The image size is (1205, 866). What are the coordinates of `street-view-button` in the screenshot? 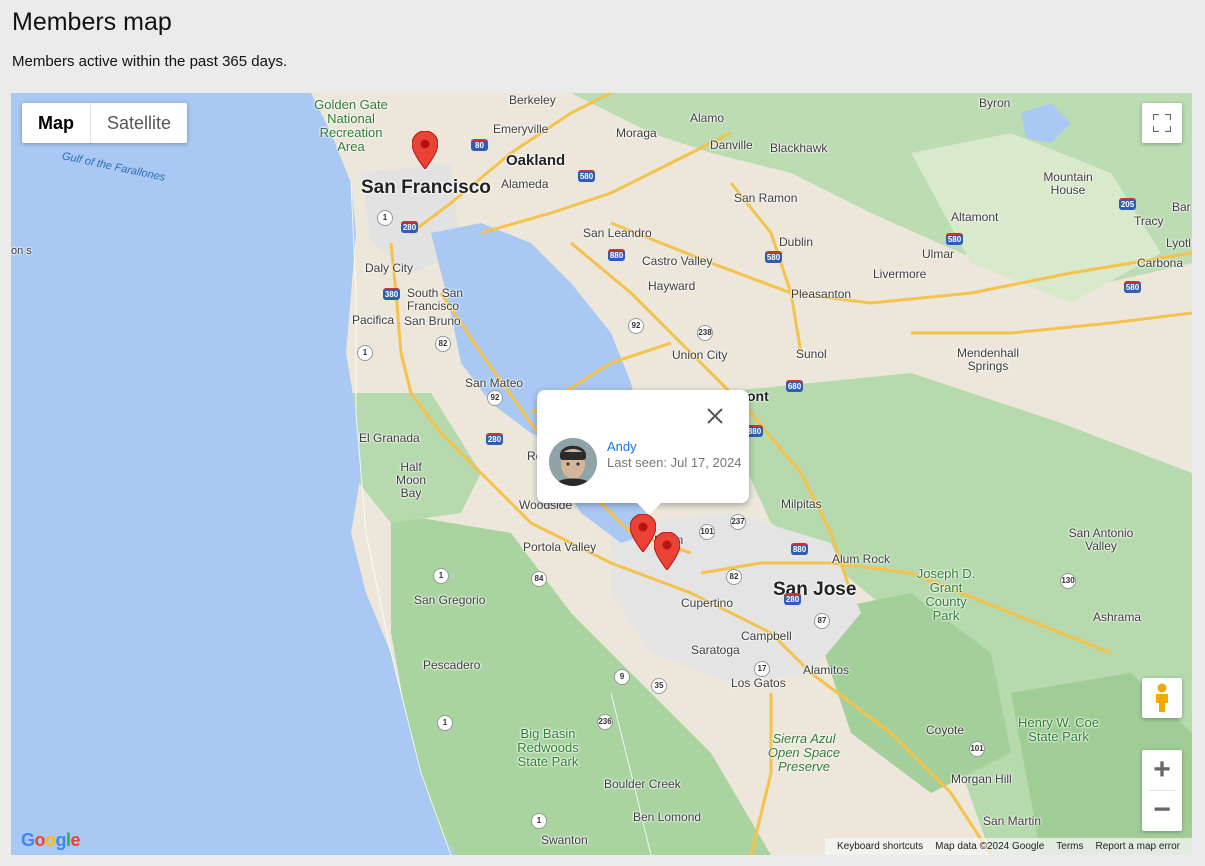 It's located at (1162, 698).